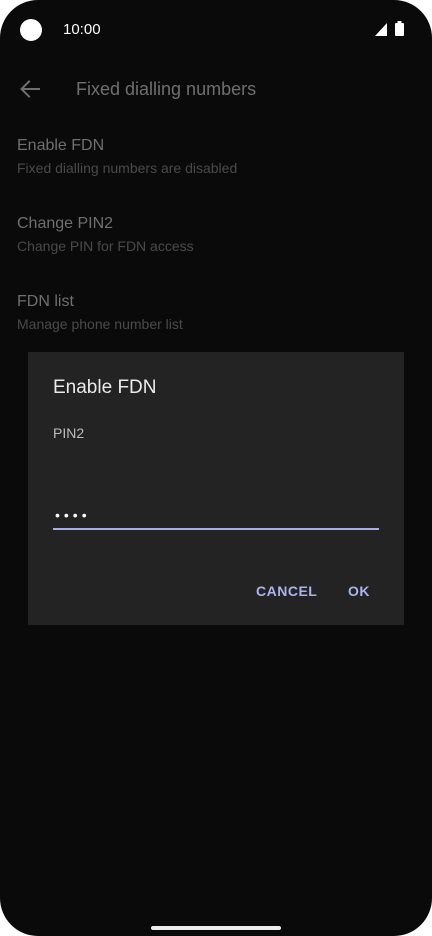 This screenshot has width=432, height=936. What do you see at coordinates (45, 301) in the screenshot?
I see `pref-title: FDN list` at bounding box center [45, 301].